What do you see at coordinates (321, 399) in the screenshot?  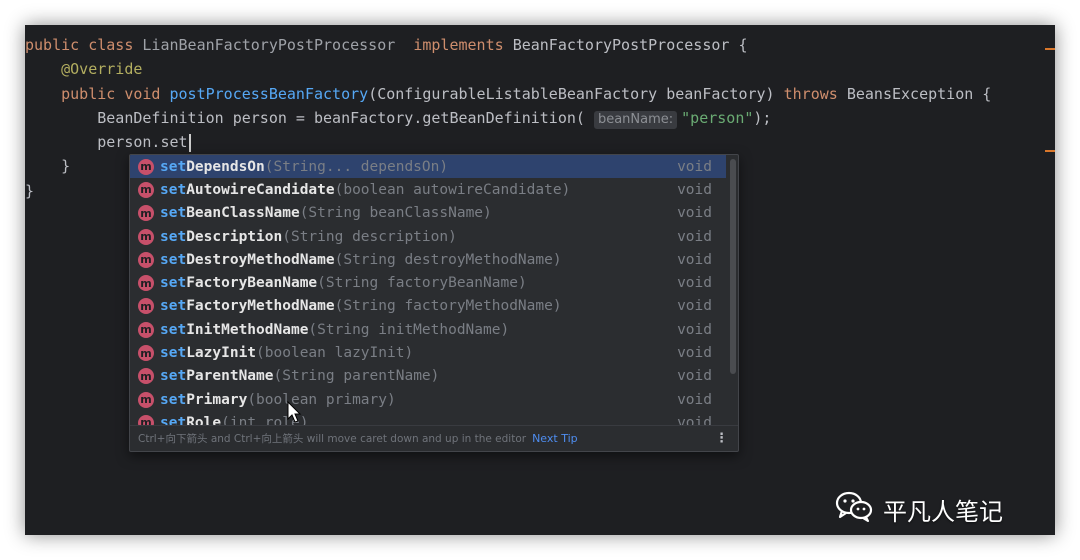 I see `completion-params: (boolean primary)` at bounding box center [321, 399].